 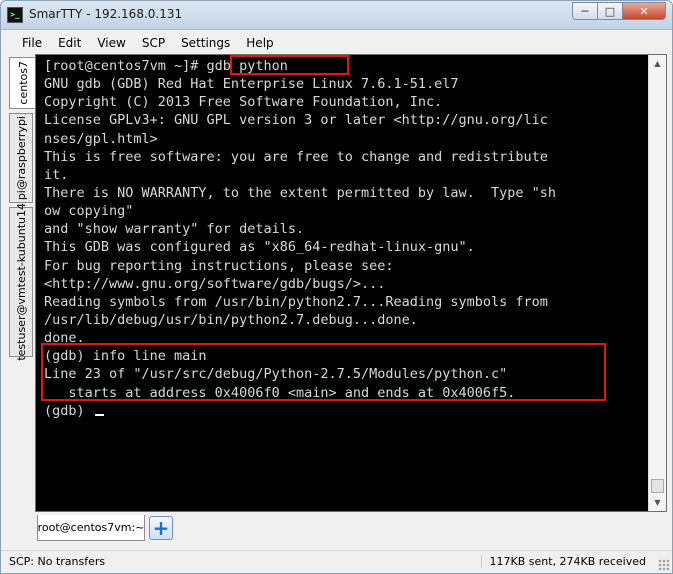 I want to click on menu-file: File, so click(x=32, y=43).